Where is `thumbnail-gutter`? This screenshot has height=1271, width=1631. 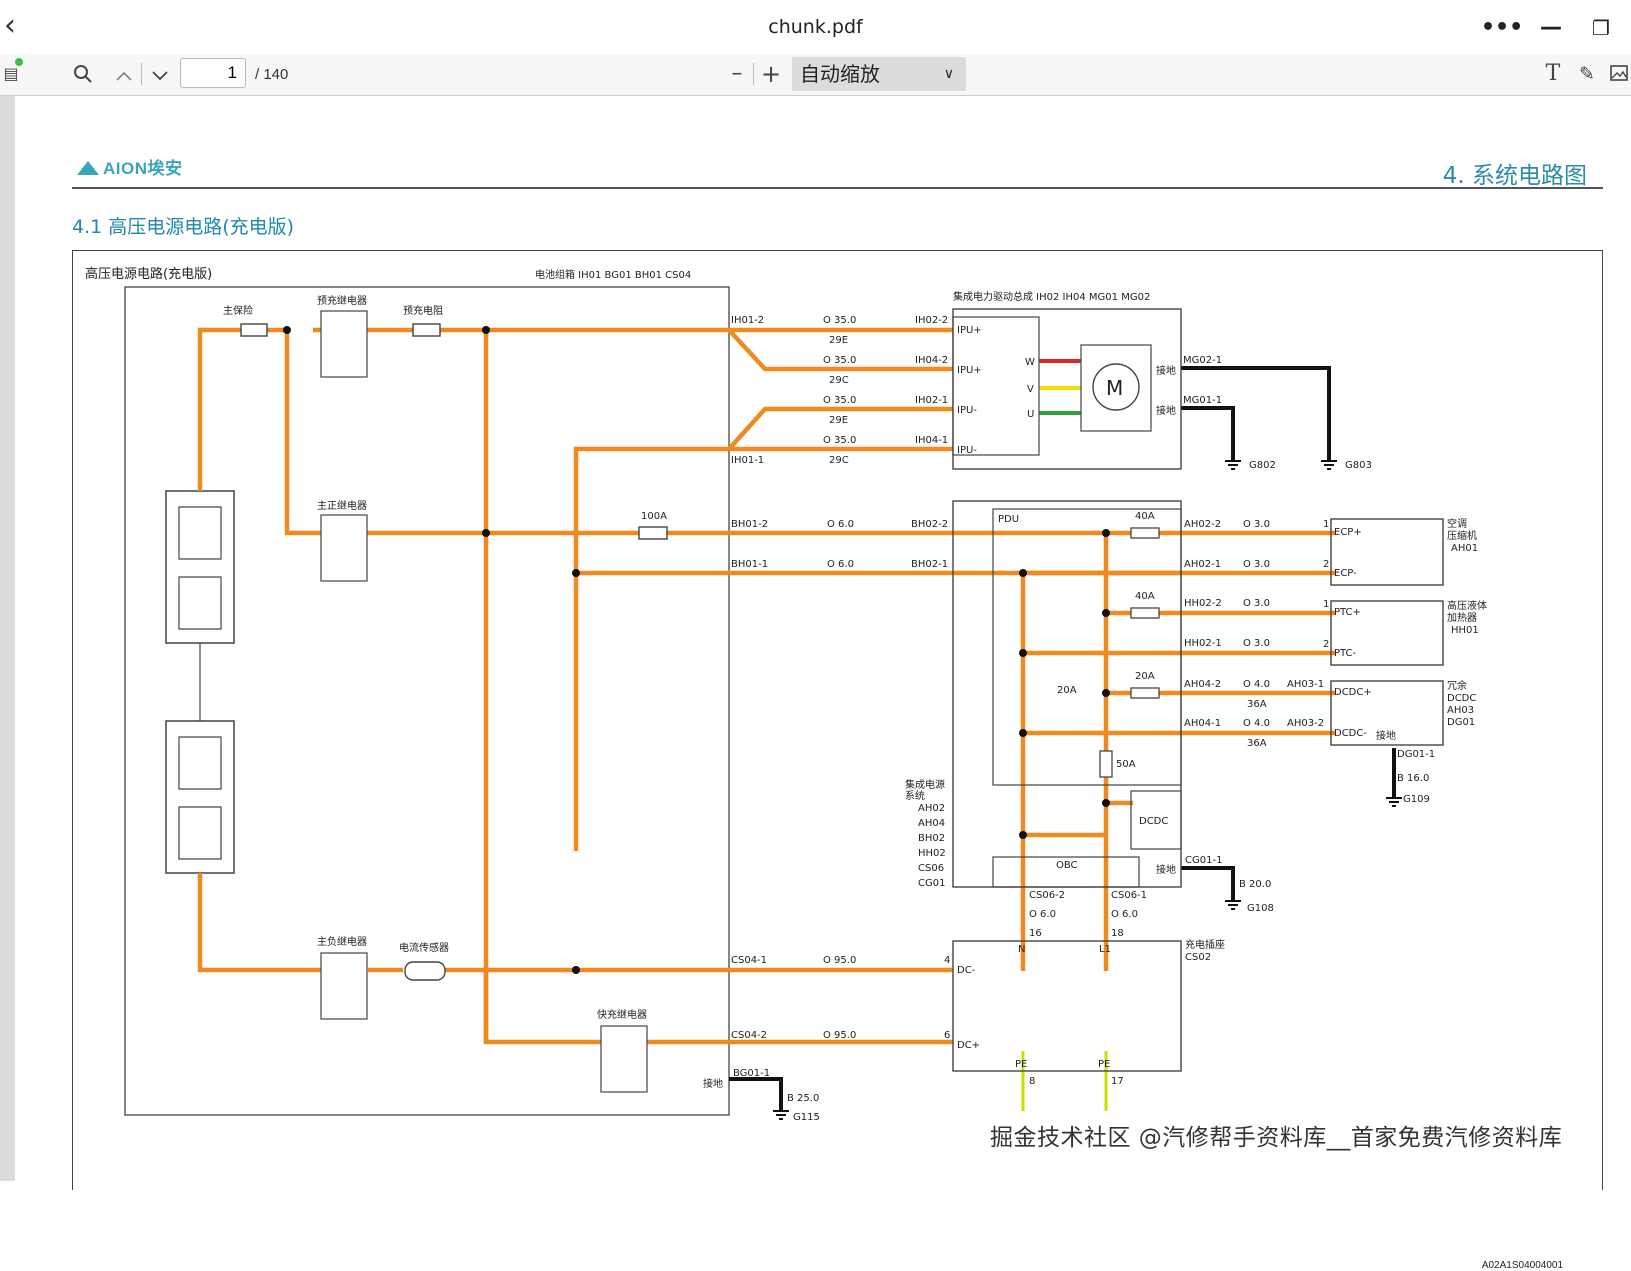 thumbnail-gutter is located at coordinates (7, 638).